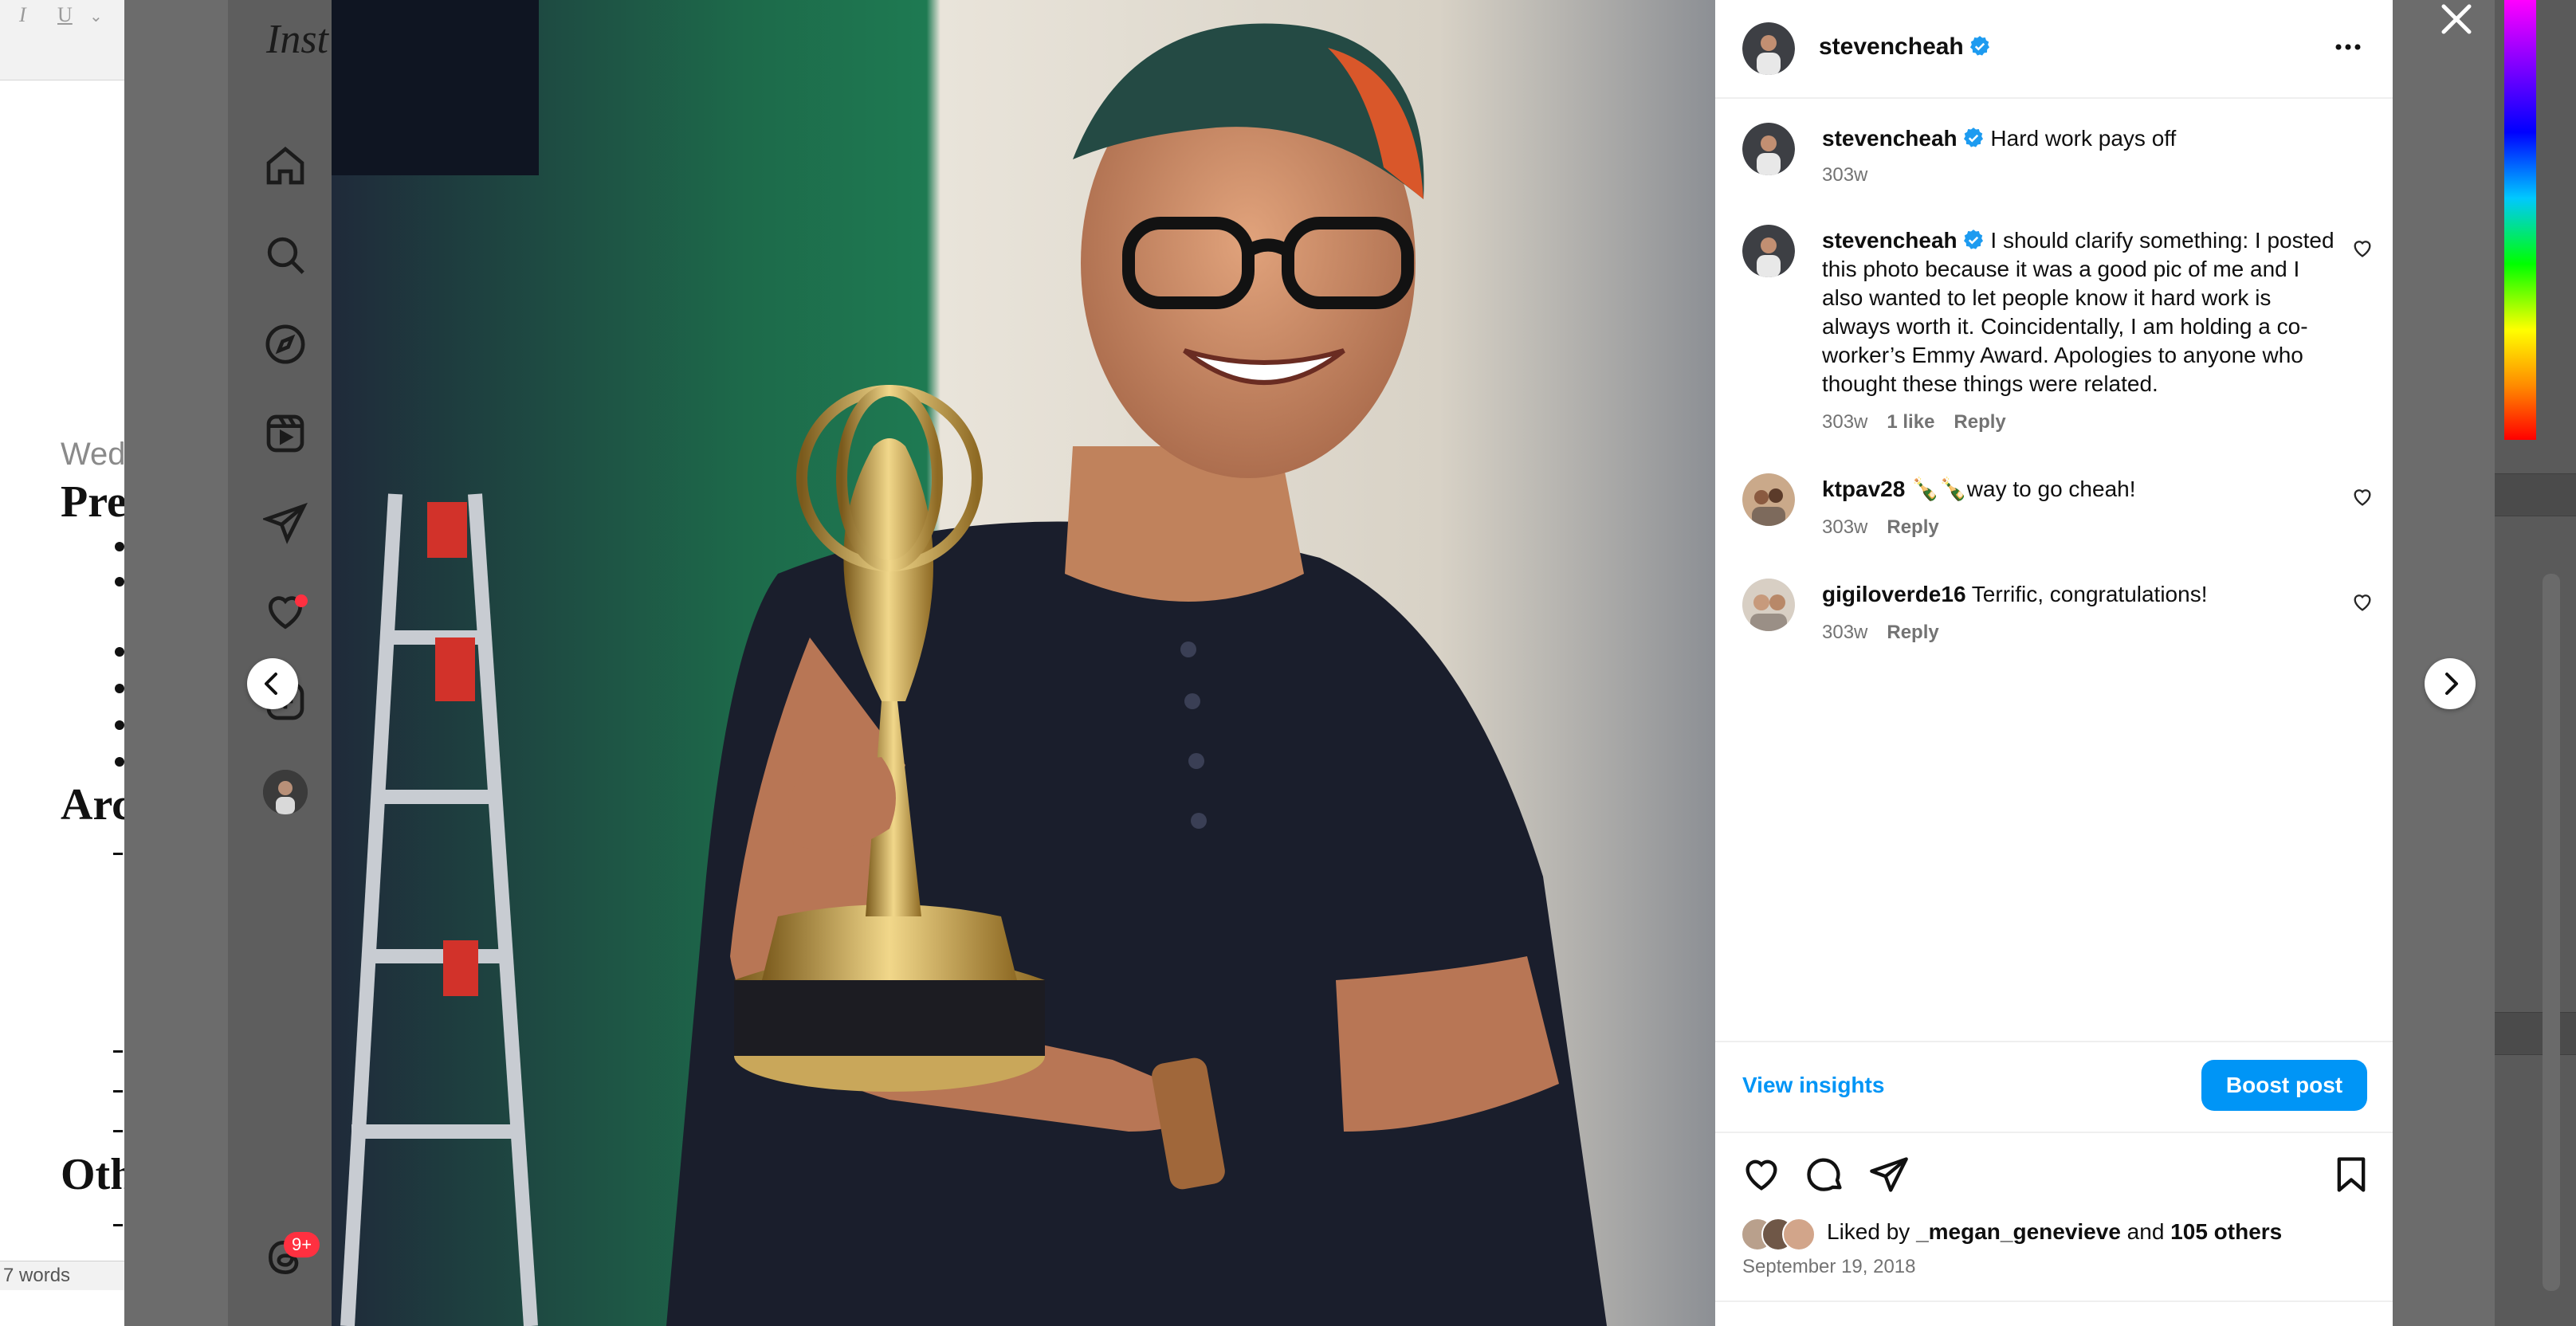 This screenshot has height=1326, width=2576. What do you see at coordinates (1868, 1231) in the screenshot?
I see `liked-by-prefix: Liked by` at bounding box center [1868, 1231].